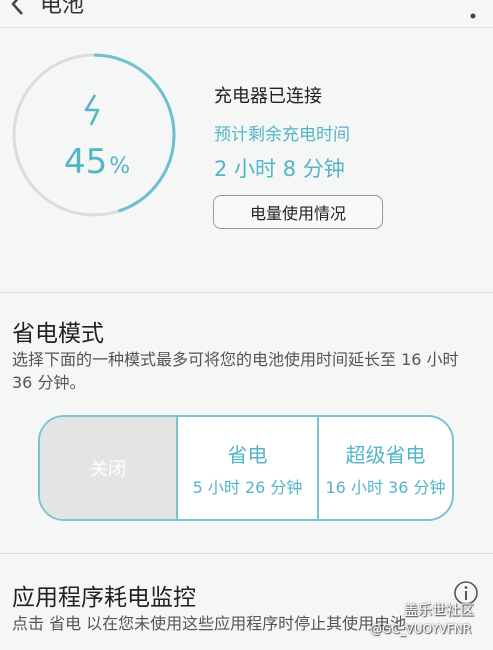  Describe the element at coordinates (385, 487) in the screenshot. I see `mode-ultra-saving-time: 16 小时 36 分钟` at that location.